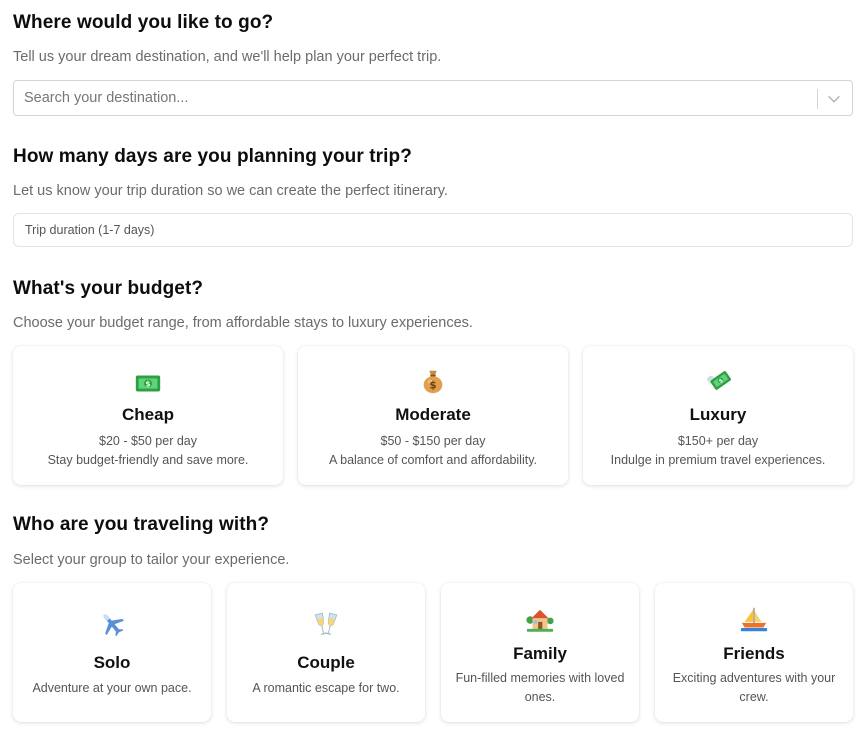 This screenshot has width=863, height=736. What do you see at coordinates (718, 460) in the screenshot?
I see `budget-option-description: Indulge in premium travel experiences.` at bounding box center [718, 460].